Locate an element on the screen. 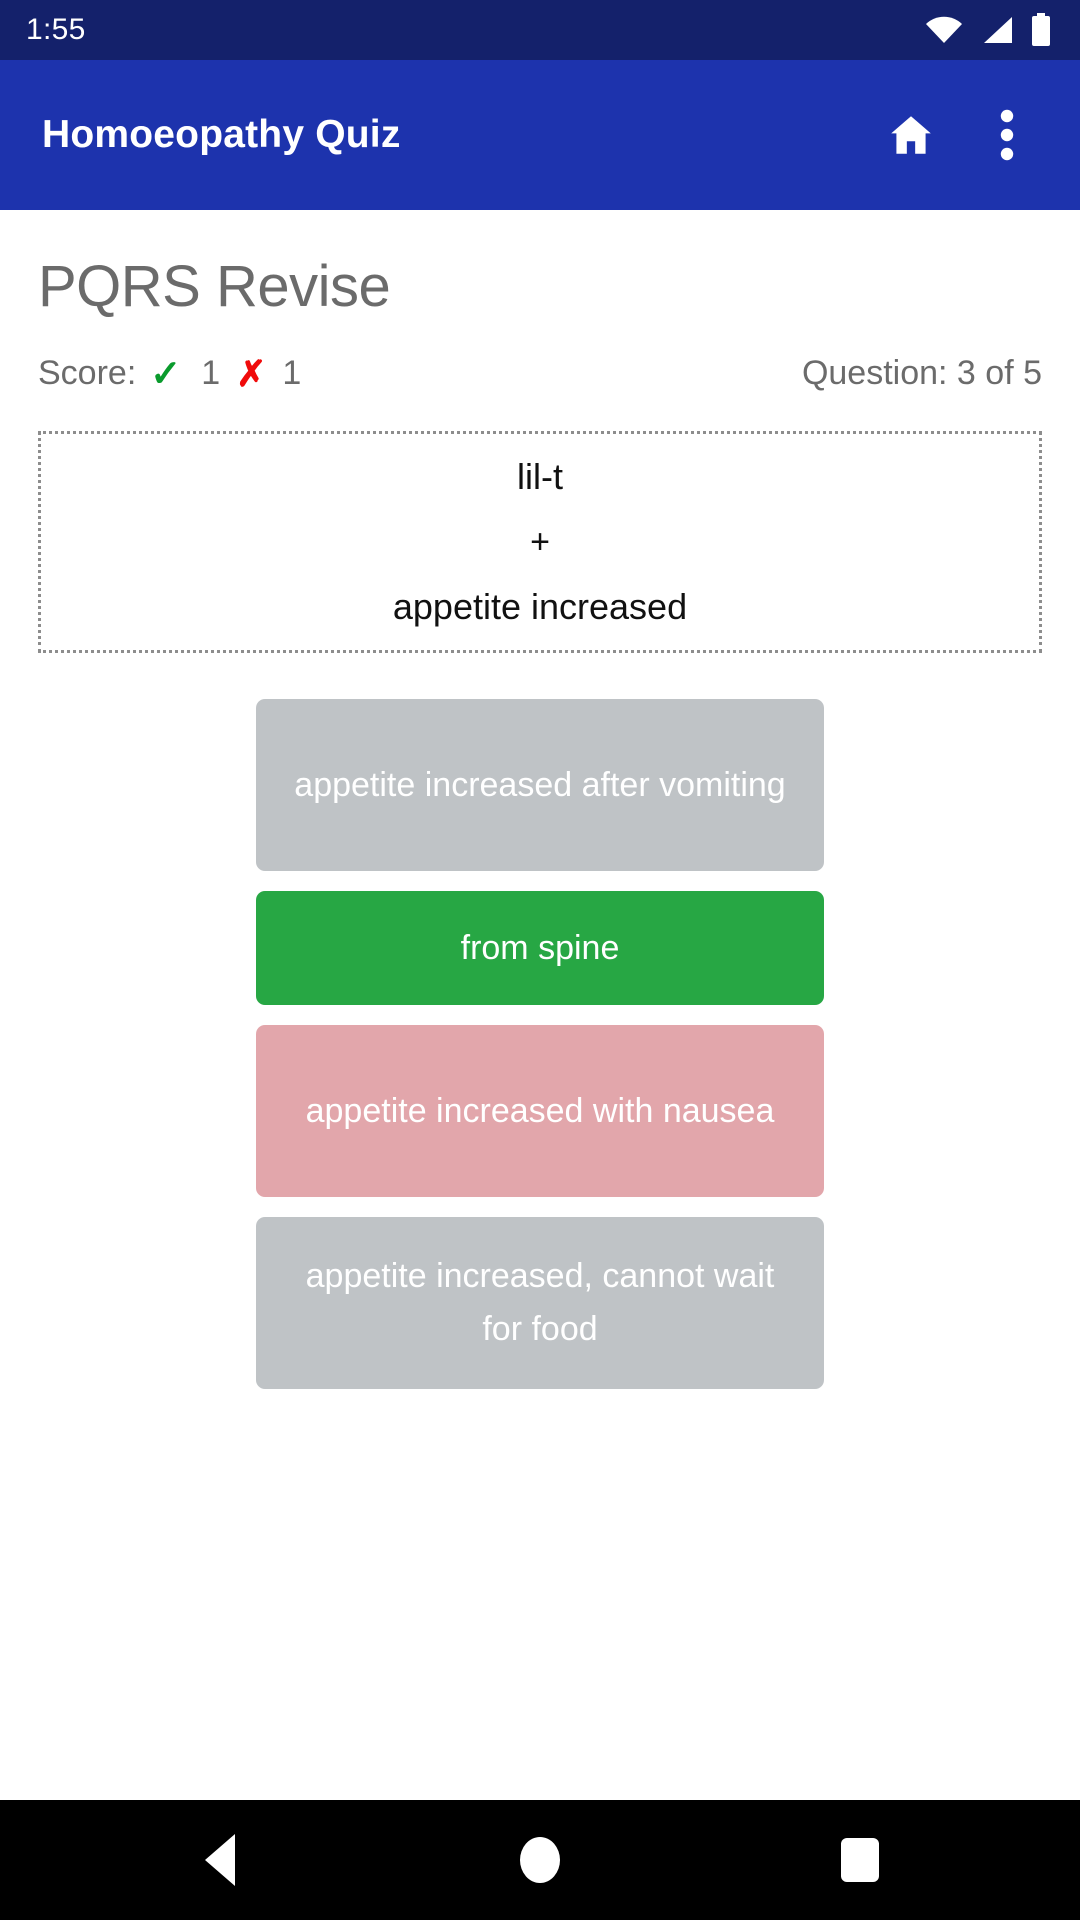  battery-icon is located at coordinates (1041, 30).